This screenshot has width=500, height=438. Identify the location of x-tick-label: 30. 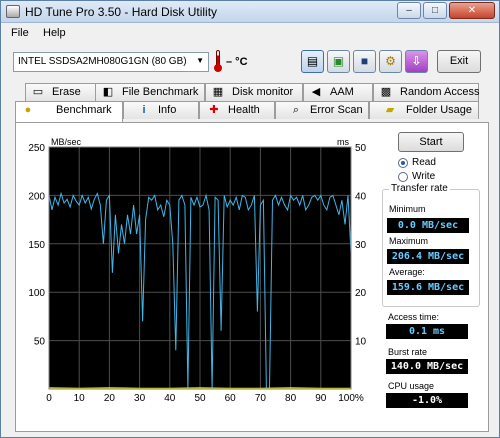
(140, 398).